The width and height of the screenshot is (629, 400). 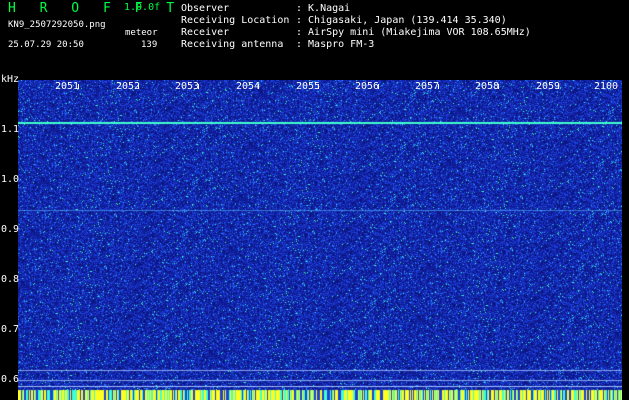 I want to click on app-version: 1.0.0f, so click(x=142, y=7).